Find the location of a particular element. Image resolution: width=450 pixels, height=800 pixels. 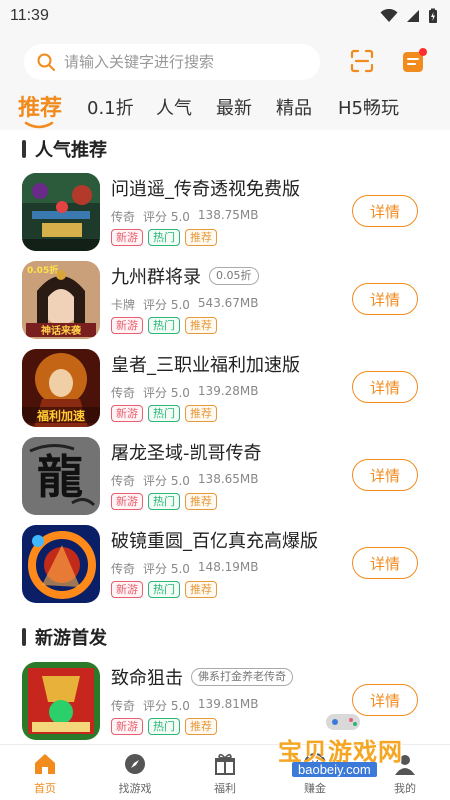

scan-icon is located at coordinates (362, 61).